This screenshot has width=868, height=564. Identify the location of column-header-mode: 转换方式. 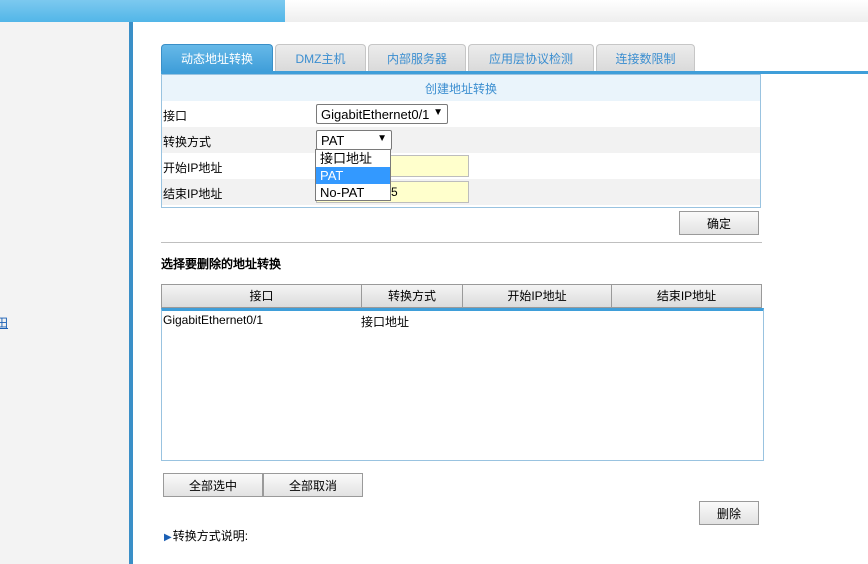
(412, 296).